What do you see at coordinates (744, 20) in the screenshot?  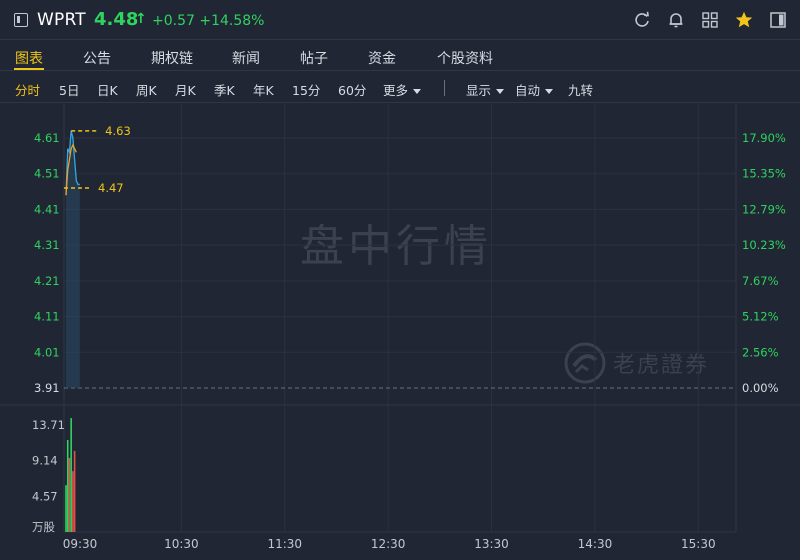 I see `star-icon` at bounding box center [744, 20].